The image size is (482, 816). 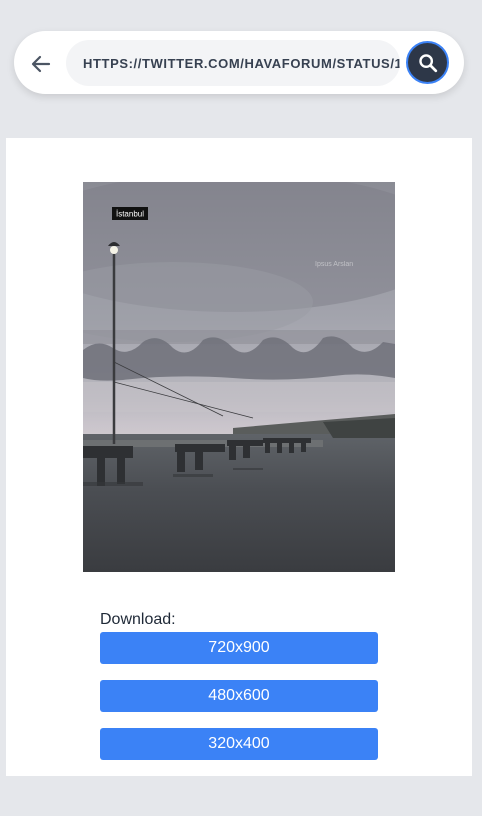 What do you see at coordinates (239, 744) in the screenshot?
I see `download-320x400-button: 320x400` at bounding box center [239, 744].